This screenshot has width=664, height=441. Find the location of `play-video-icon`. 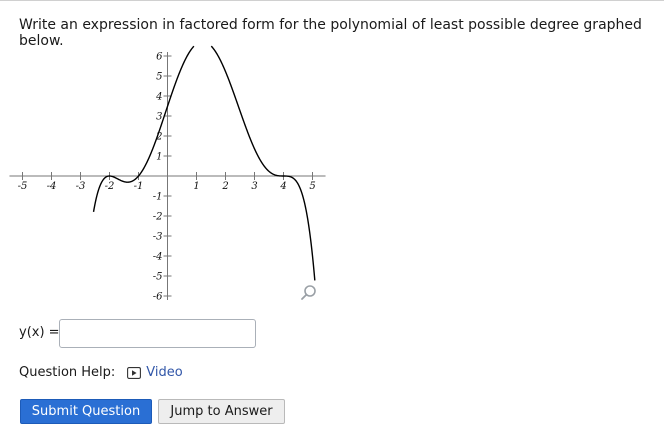

play-video-icon is located at coordinates (134, 372).